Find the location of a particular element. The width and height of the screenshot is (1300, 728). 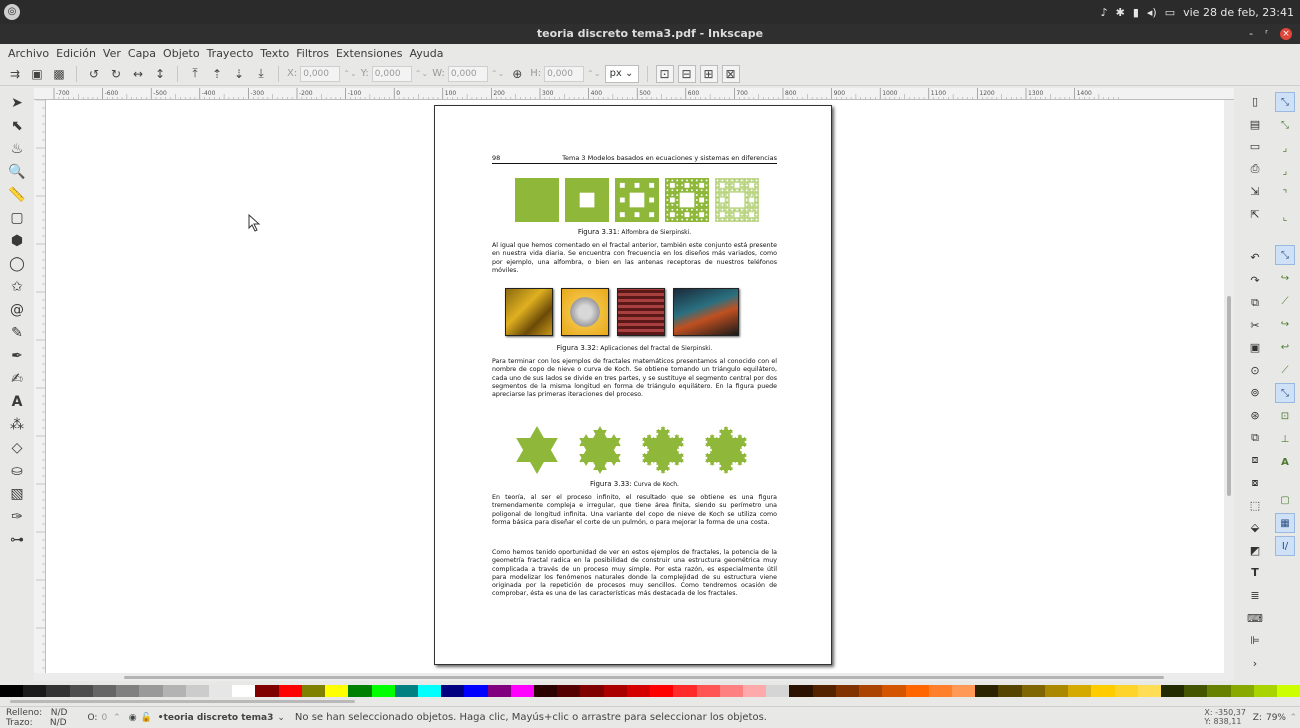

maximize-button: ʳ is located at coordinates (1266, 34).